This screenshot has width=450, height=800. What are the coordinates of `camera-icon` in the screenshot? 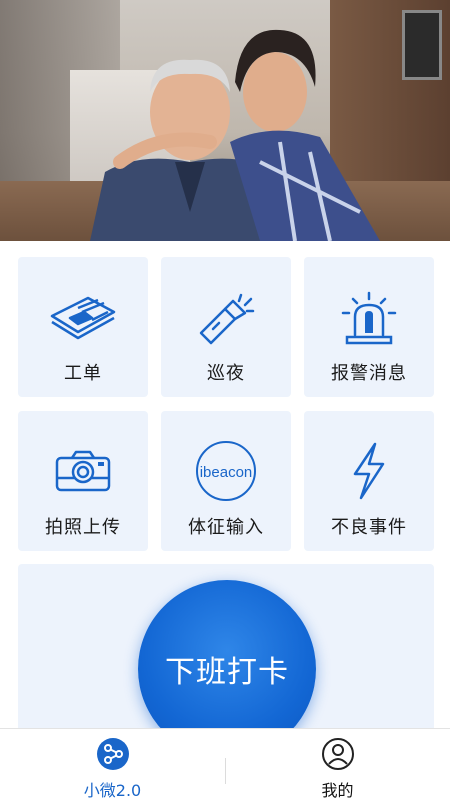 It's located at (83, 471).